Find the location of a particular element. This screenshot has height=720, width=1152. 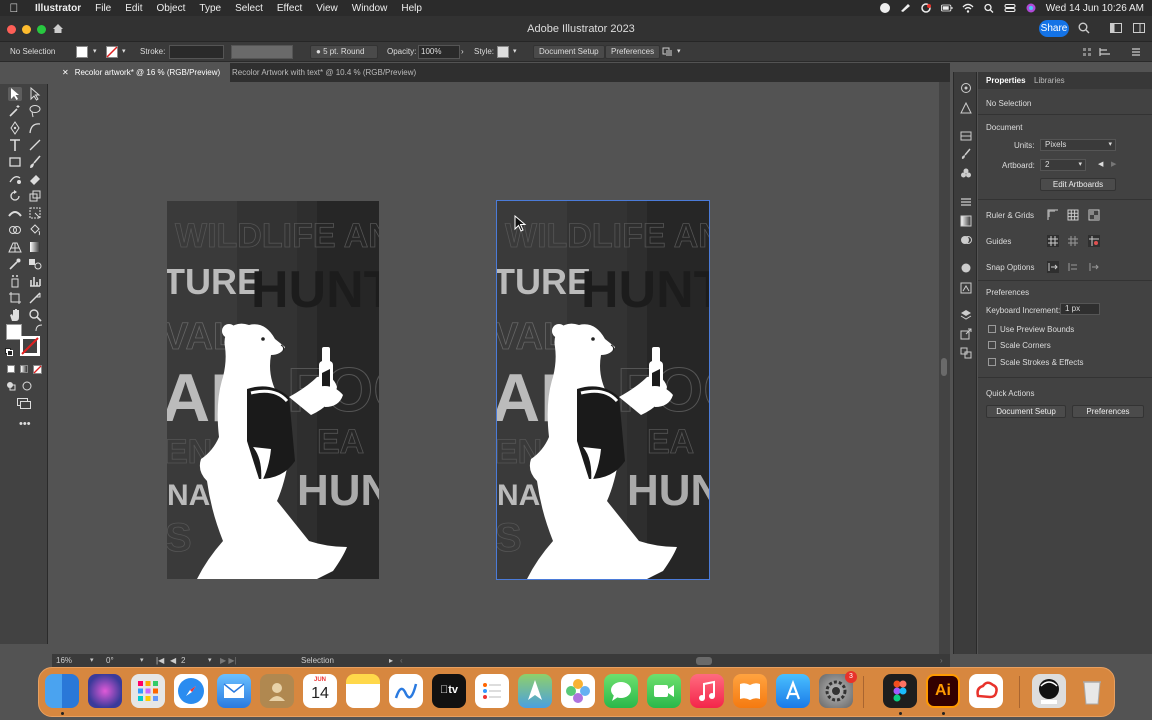

record-icon is located at coordinates (884, 8).